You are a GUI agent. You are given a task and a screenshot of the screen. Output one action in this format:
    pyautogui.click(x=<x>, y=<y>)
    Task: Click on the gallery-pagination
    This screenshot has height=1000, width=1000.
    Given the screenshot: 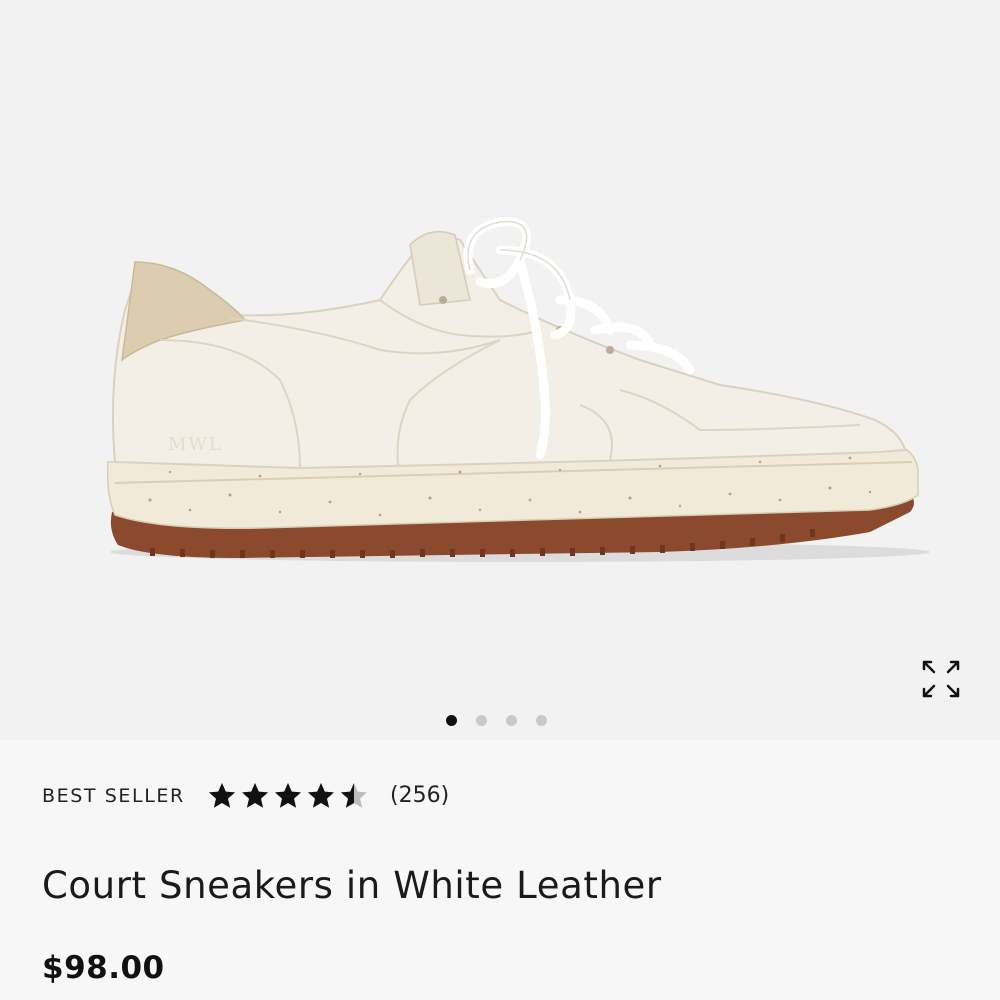 What is the action you would take?
    pyautogui.click(x=496, y=720)
    